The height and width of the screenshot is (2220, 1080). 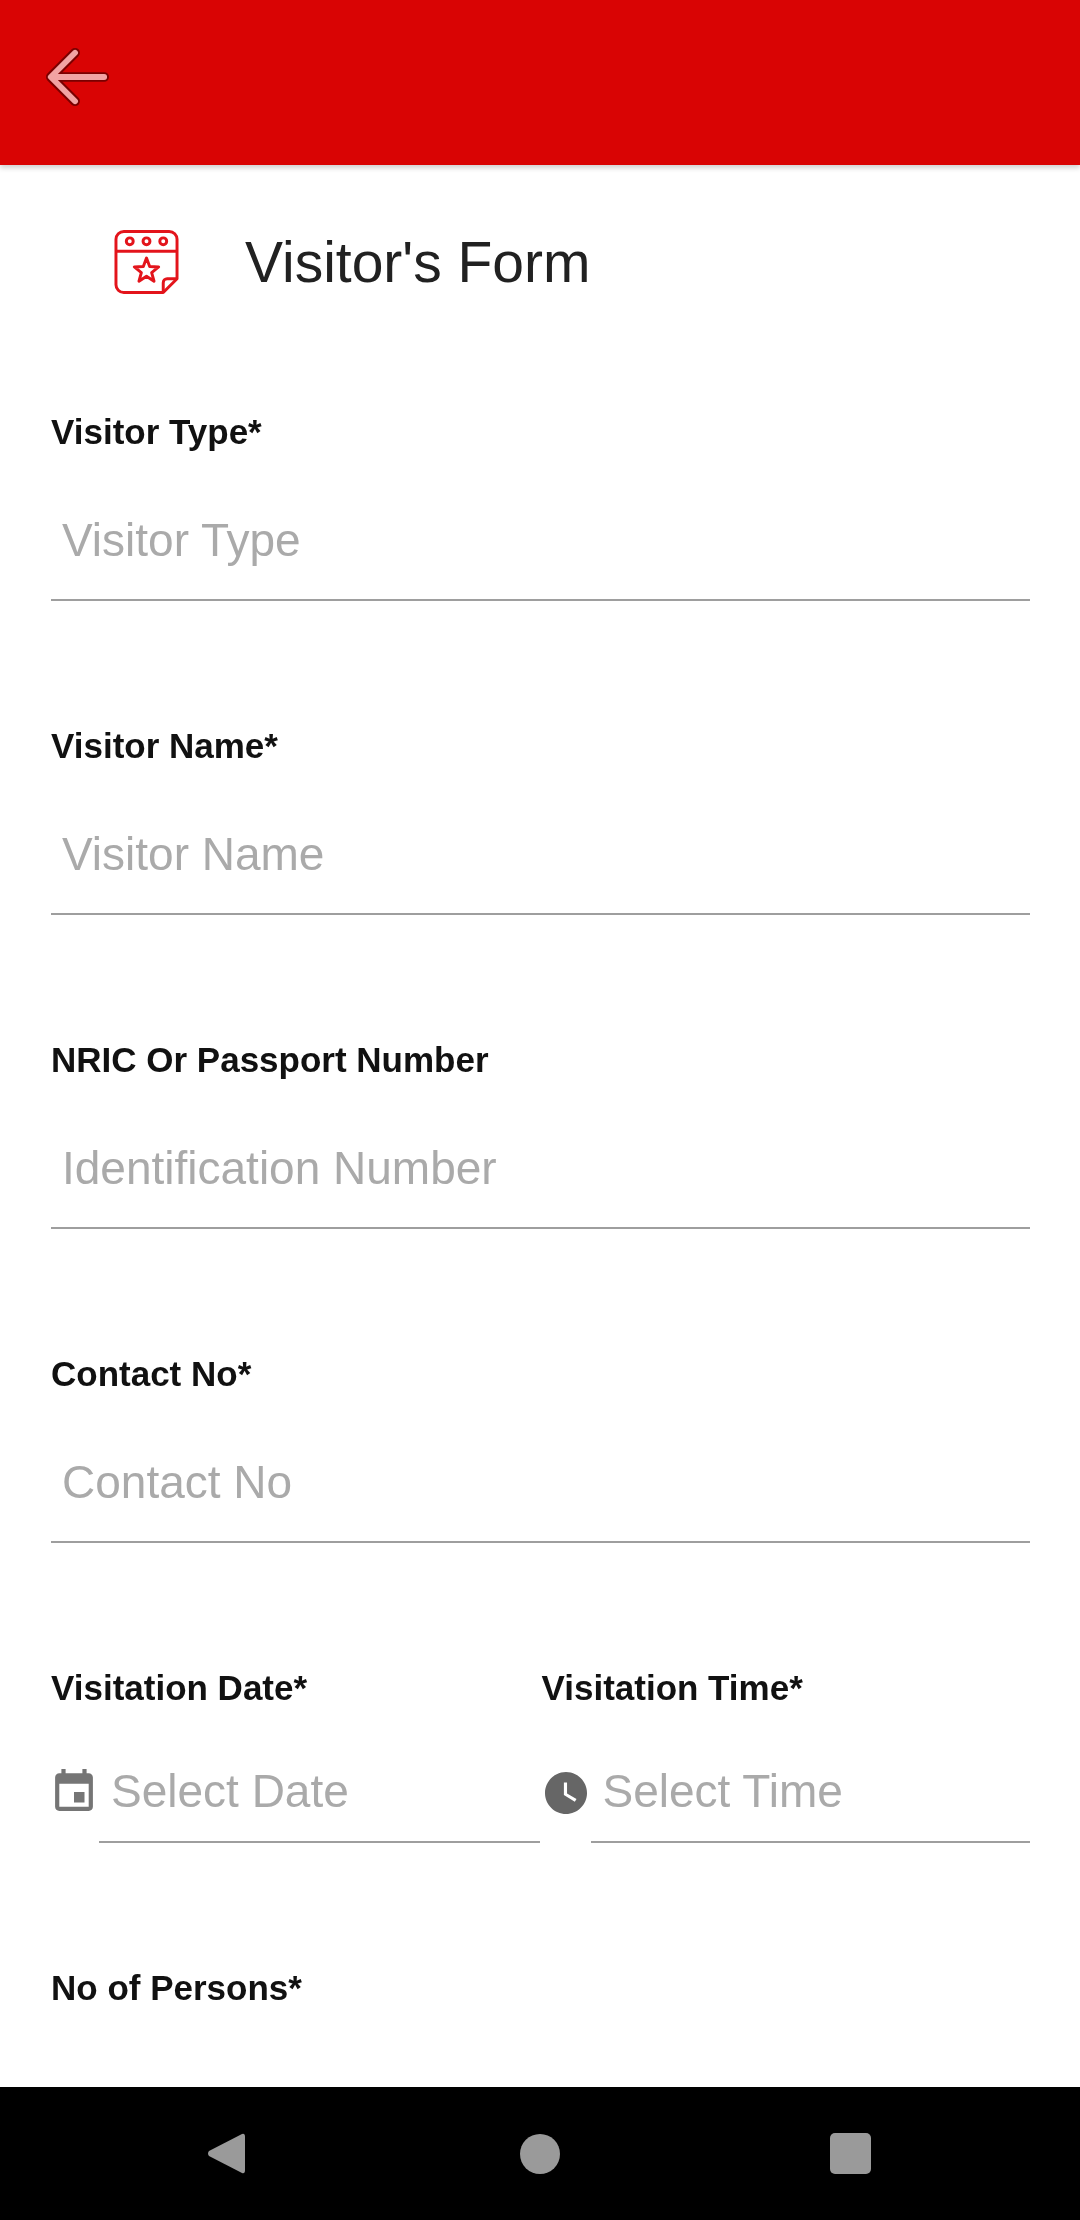 What do you see at coordinates (270, 1060) in the screenshot?
I see `field-label: NRIC Or Passport Number` at bounding box center [270, 1060].